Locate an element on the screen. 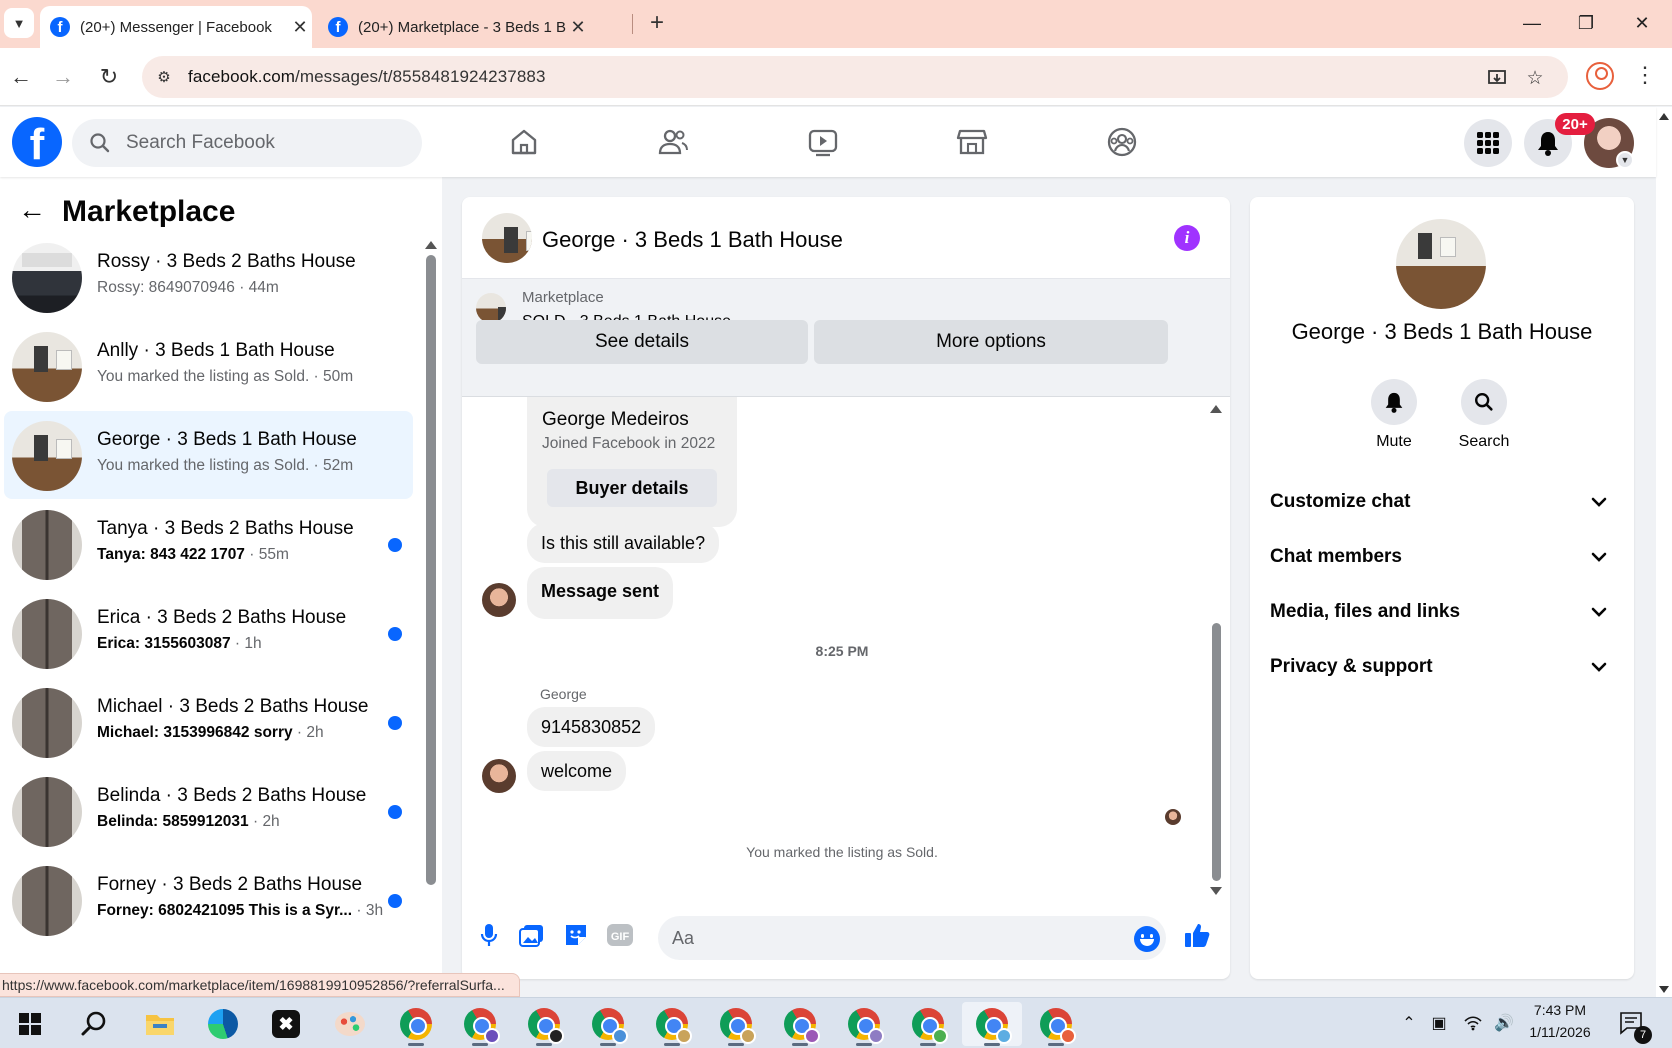 This screenshot has width=1672, height=1048. buyer-details-button: Buyer details is located at coordinates (632, 488).